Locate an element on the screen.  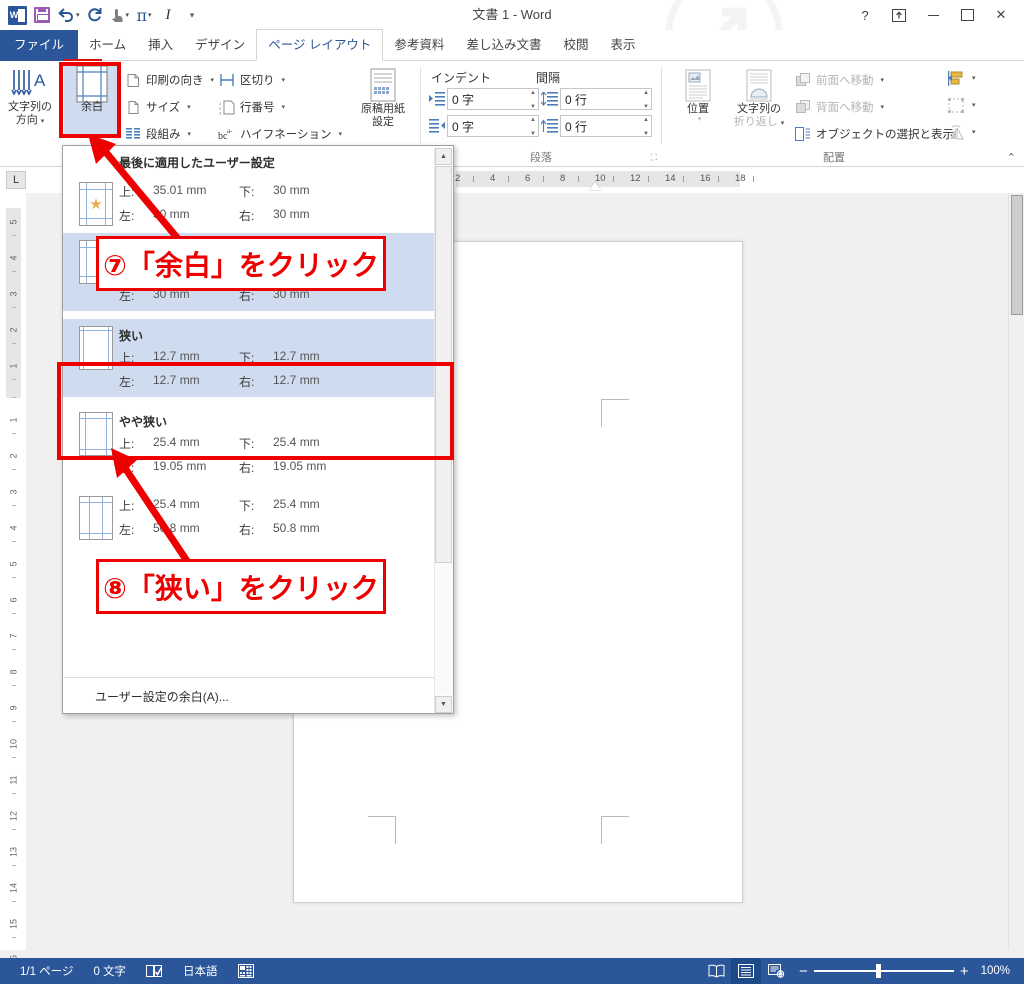
selection-pane-button: オブジェクトの選択と表示 is located at coordinates (874, 134).